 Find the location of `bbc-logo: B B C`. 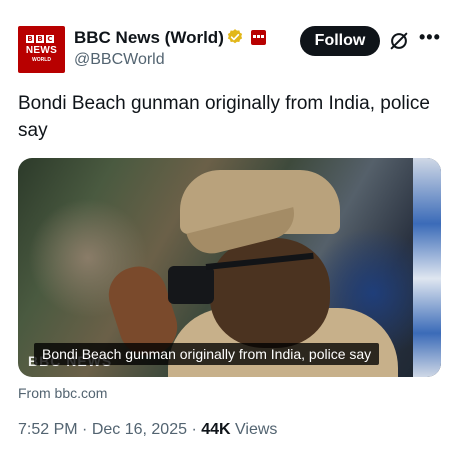

bbc-logo: B B C is located at coordinates (40, 39).